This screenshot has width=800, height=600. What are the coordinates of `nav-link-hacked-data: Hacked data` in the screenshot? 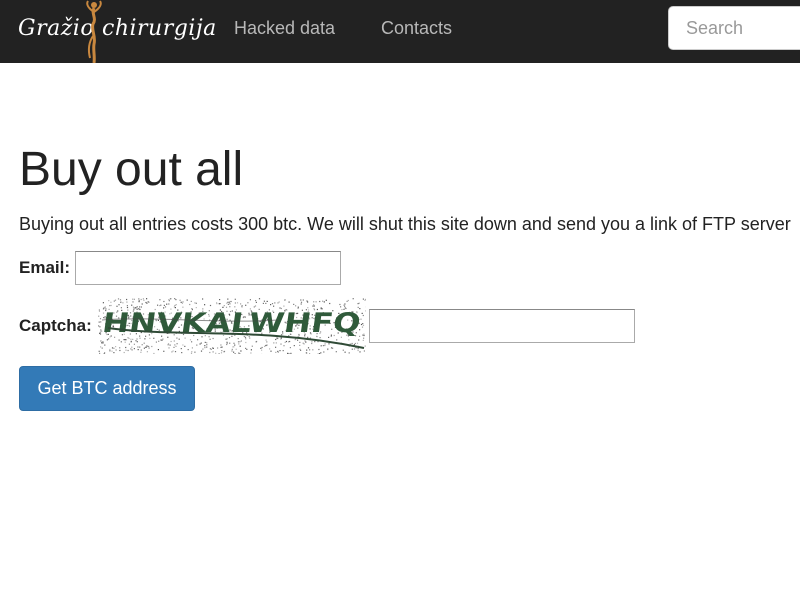 It's located at (284, 28).